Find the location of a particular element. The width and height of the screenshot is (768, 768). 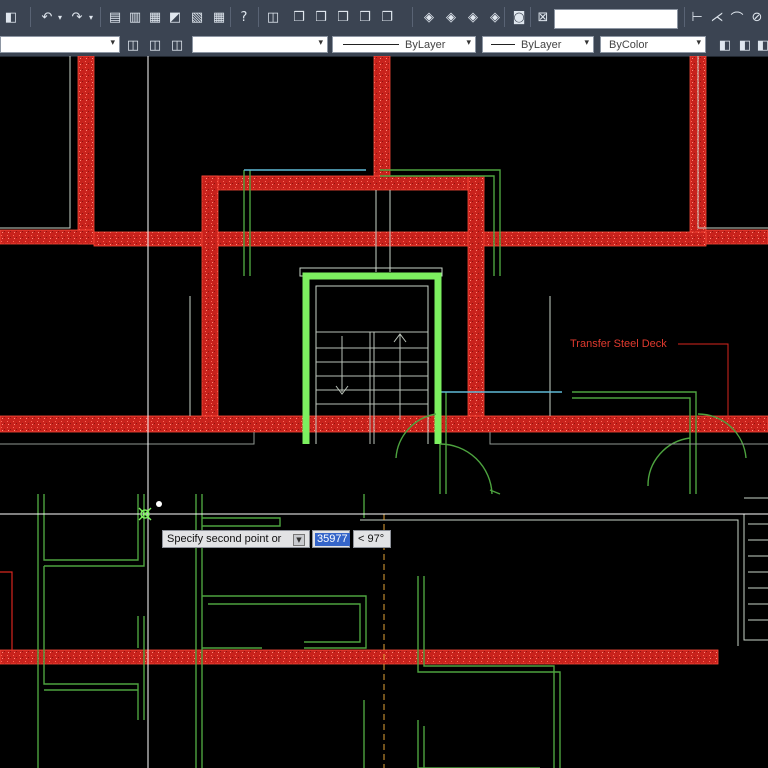

red-bracket is located at coordinates (6, 610).